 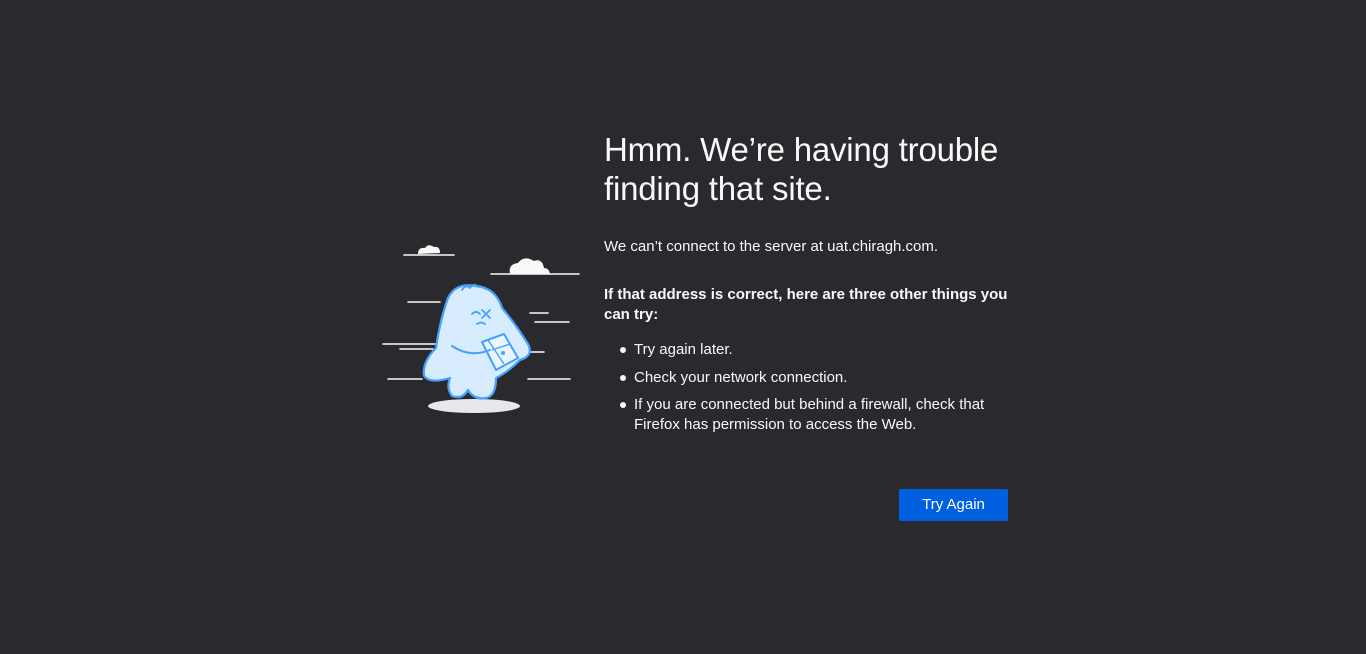 I want to click on suggestion-item: Check your network connection., so click(x=817, y=378).